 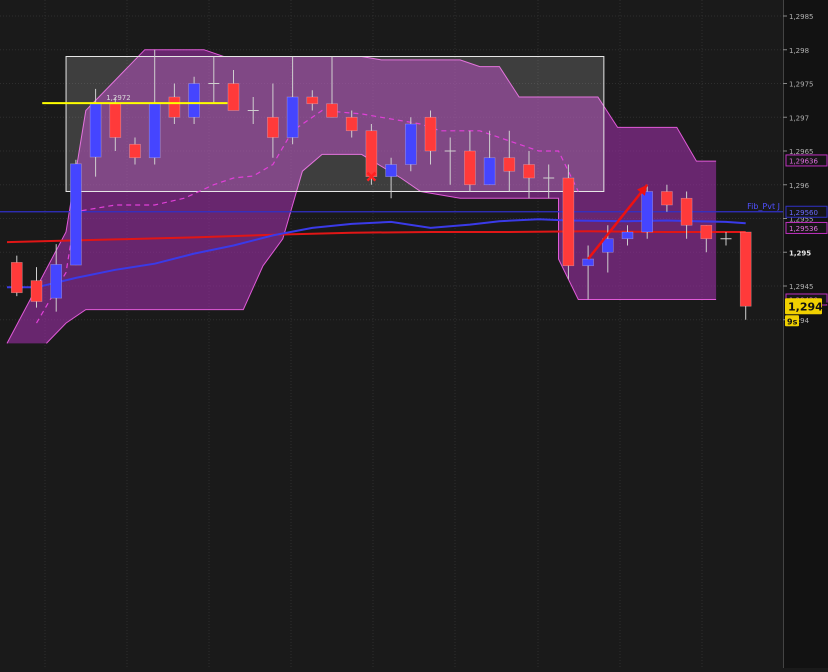 What do you see at coordinates (799, 186) in the screenshot?
I see `price-tick-label: 1,296` at bounding box center [799, 186].